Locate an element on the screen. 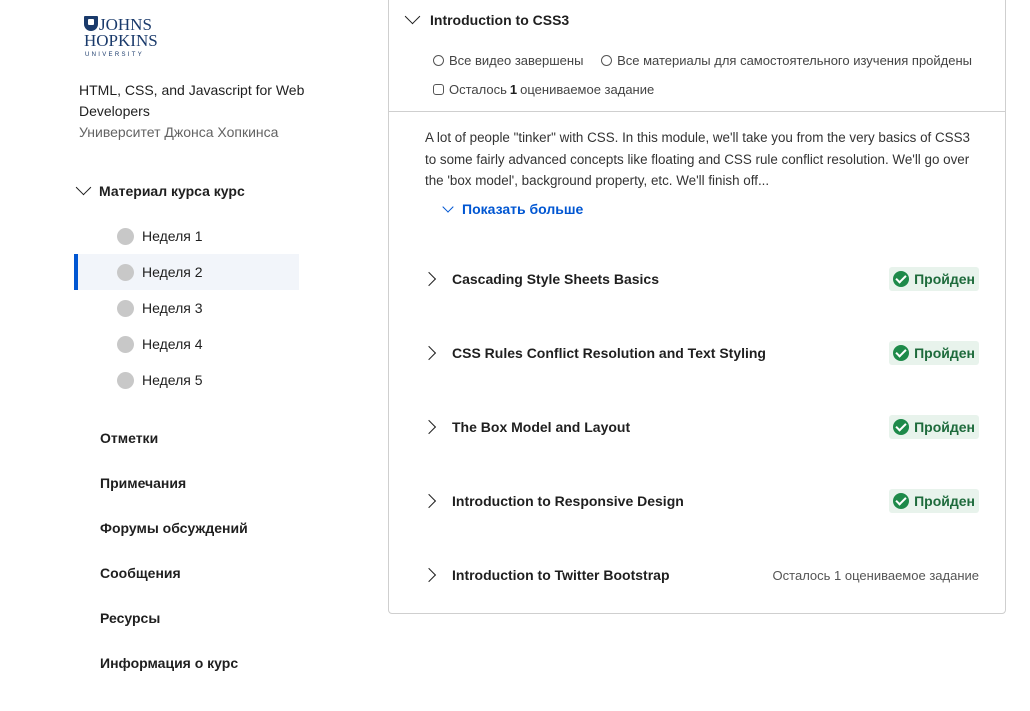 The width and height of the screenshot is (1030, 711). sidebar-item-grades: Отметки is located at coordinates (174, 447).